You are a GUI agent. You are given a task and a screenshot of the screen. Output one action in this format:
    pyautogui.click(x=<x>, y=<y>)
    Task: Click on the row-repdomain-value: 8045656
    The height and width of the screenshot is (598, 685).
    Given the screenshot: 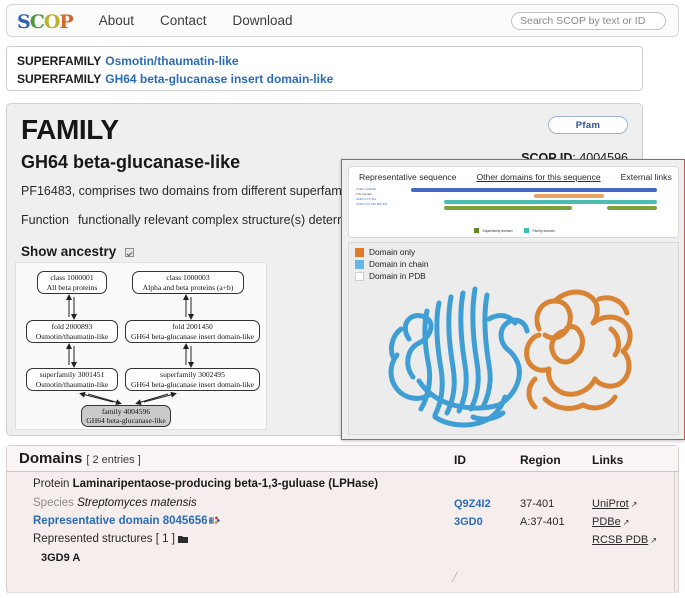 What is the action you would take?
    pyautogui.click(x=185, y=521)
    